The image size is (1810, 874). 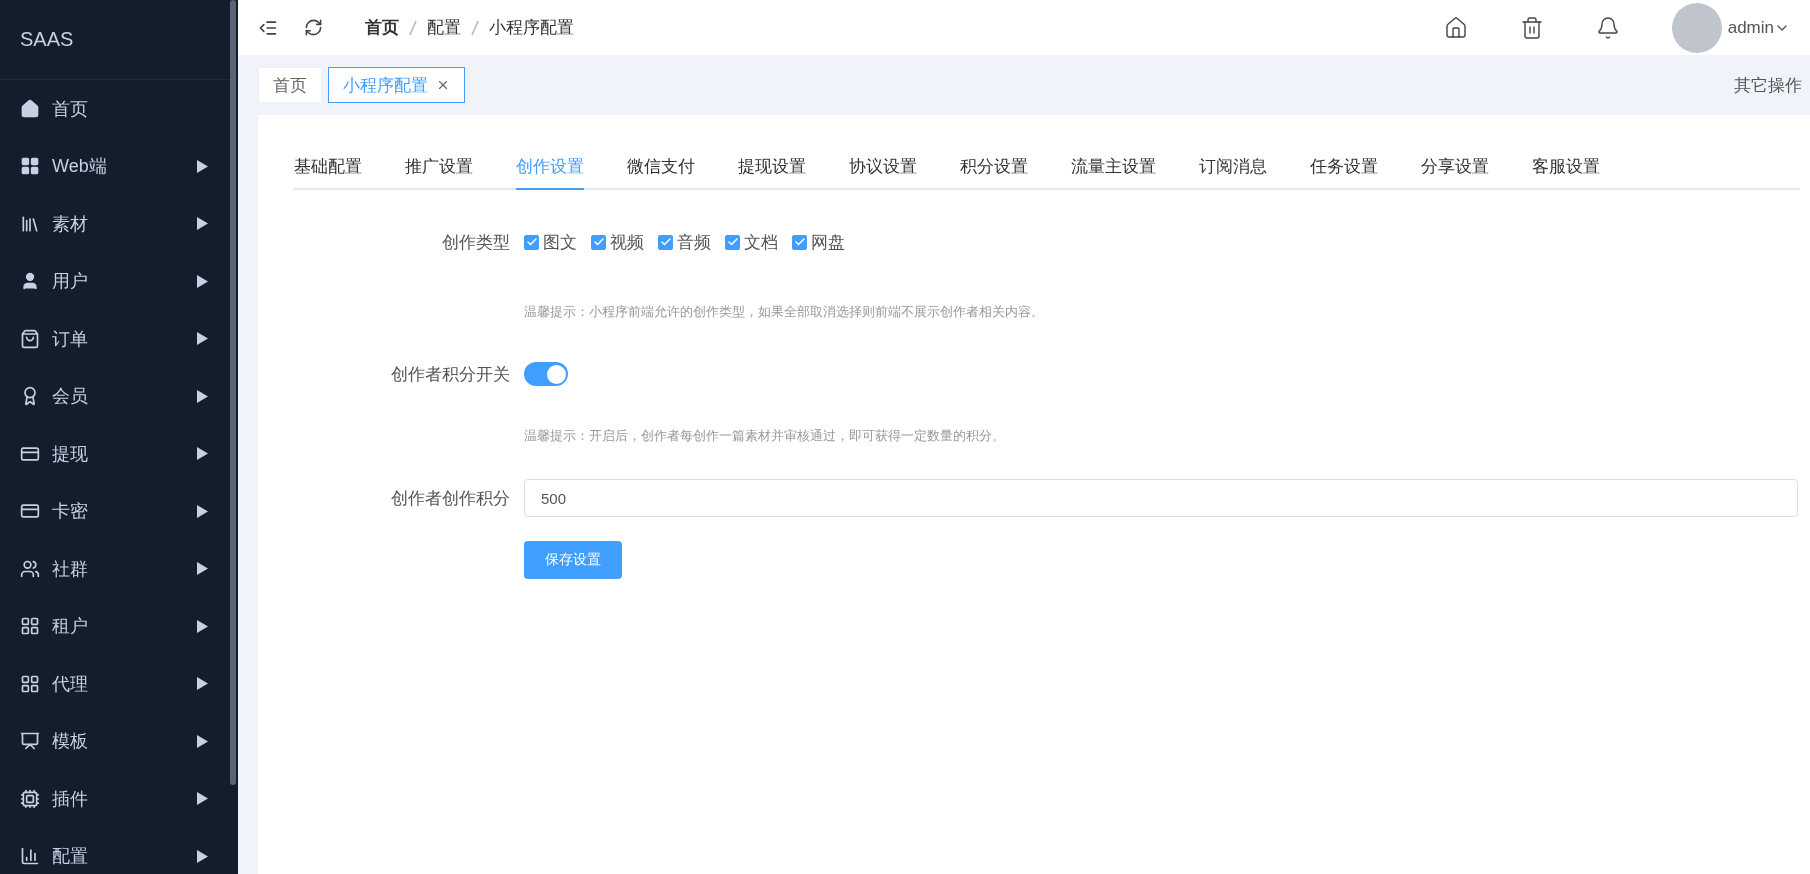 I want to click on breadcrumb-item: 首页, so click(x=382, y=27).